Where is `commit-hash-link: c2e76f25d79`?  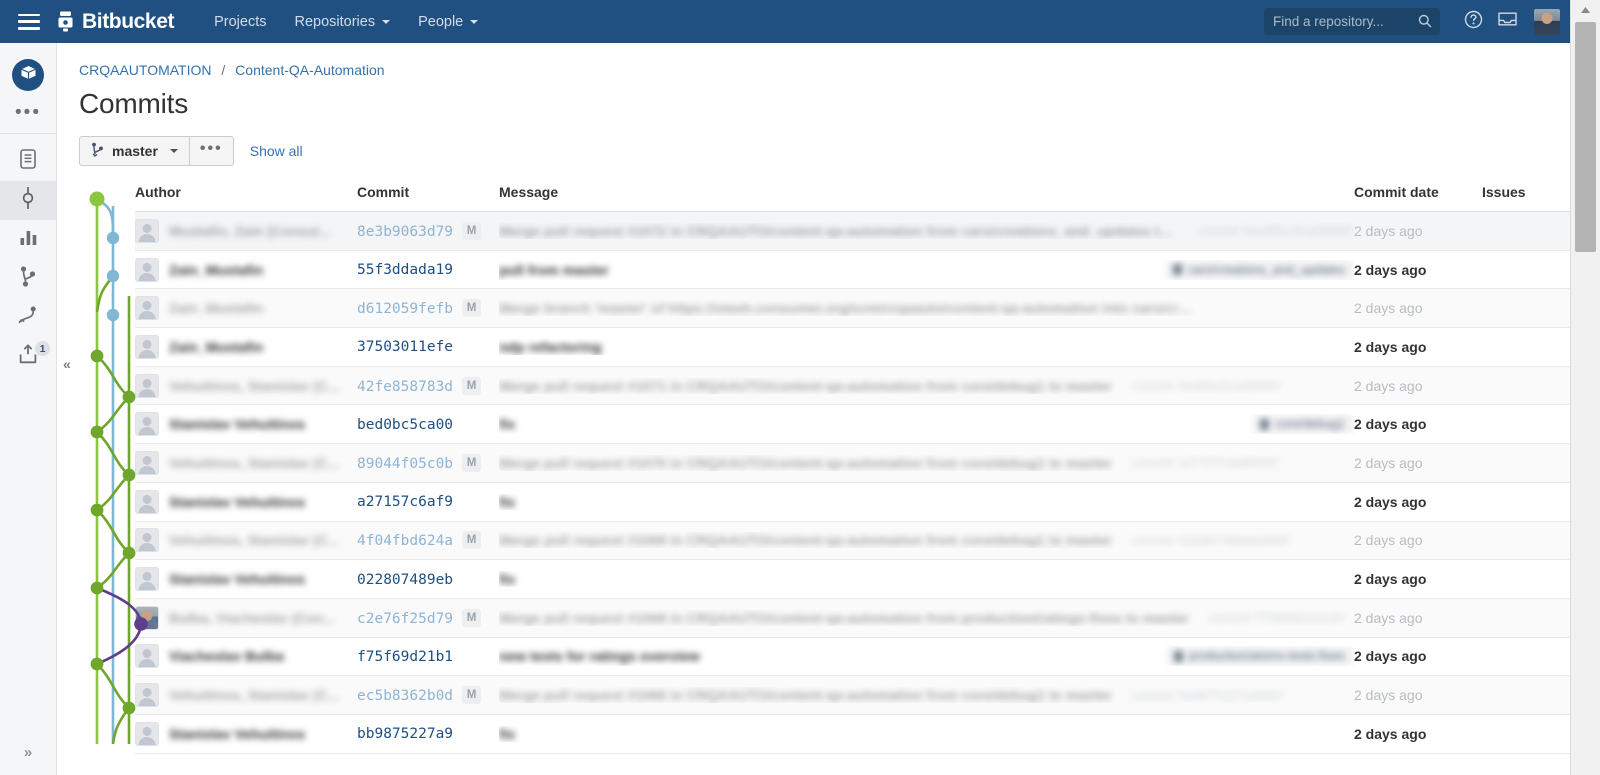 commit-hash-link: c2e76f25d79 is located at coordinates (405, 619).